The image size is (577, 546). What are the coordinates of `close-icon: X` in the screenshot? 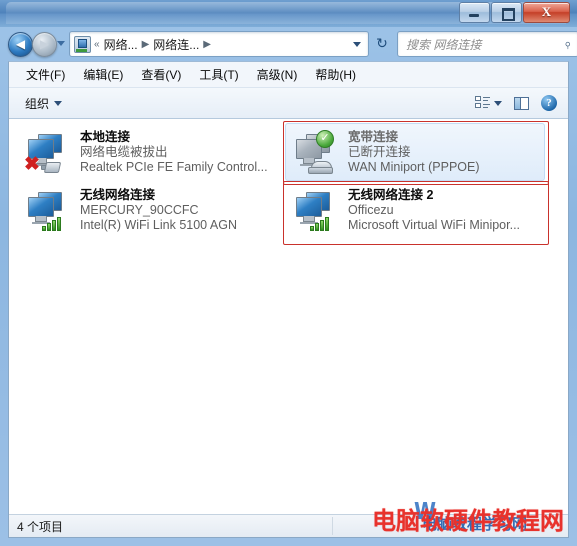 It's located at (546, 11).